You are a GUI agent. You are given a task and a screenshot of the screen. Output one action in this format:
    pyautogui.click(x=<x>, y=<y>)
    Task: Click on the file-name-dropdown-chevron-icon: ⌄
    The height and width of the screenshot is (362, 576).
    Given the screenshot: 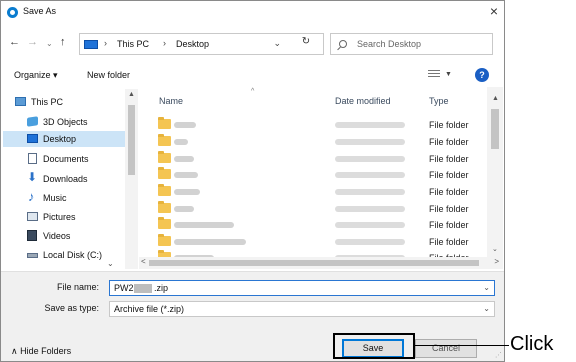 What is the action you would take?
    pyautogui.click(x=486, y=287)
    